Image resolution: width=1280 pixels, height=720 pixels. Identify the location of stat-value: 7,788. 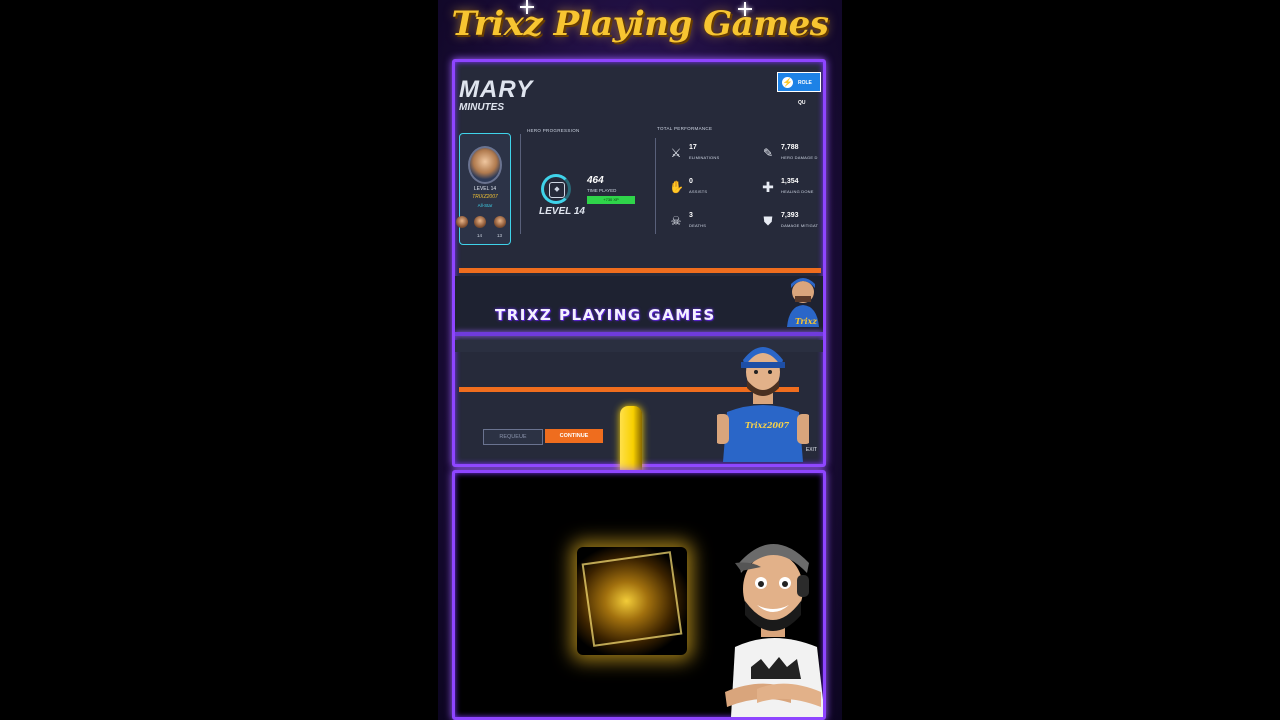
(790, 147).